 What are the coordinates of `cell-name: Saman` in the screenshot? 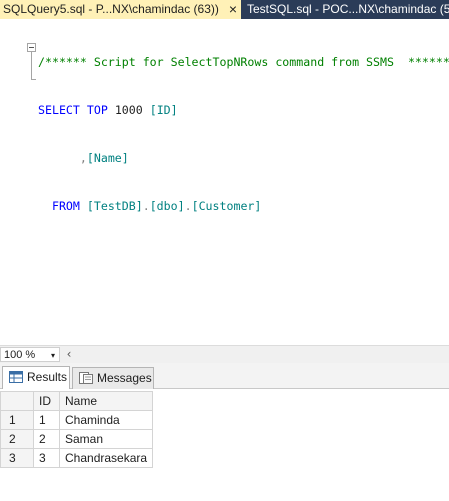 It's located at (106, 439).